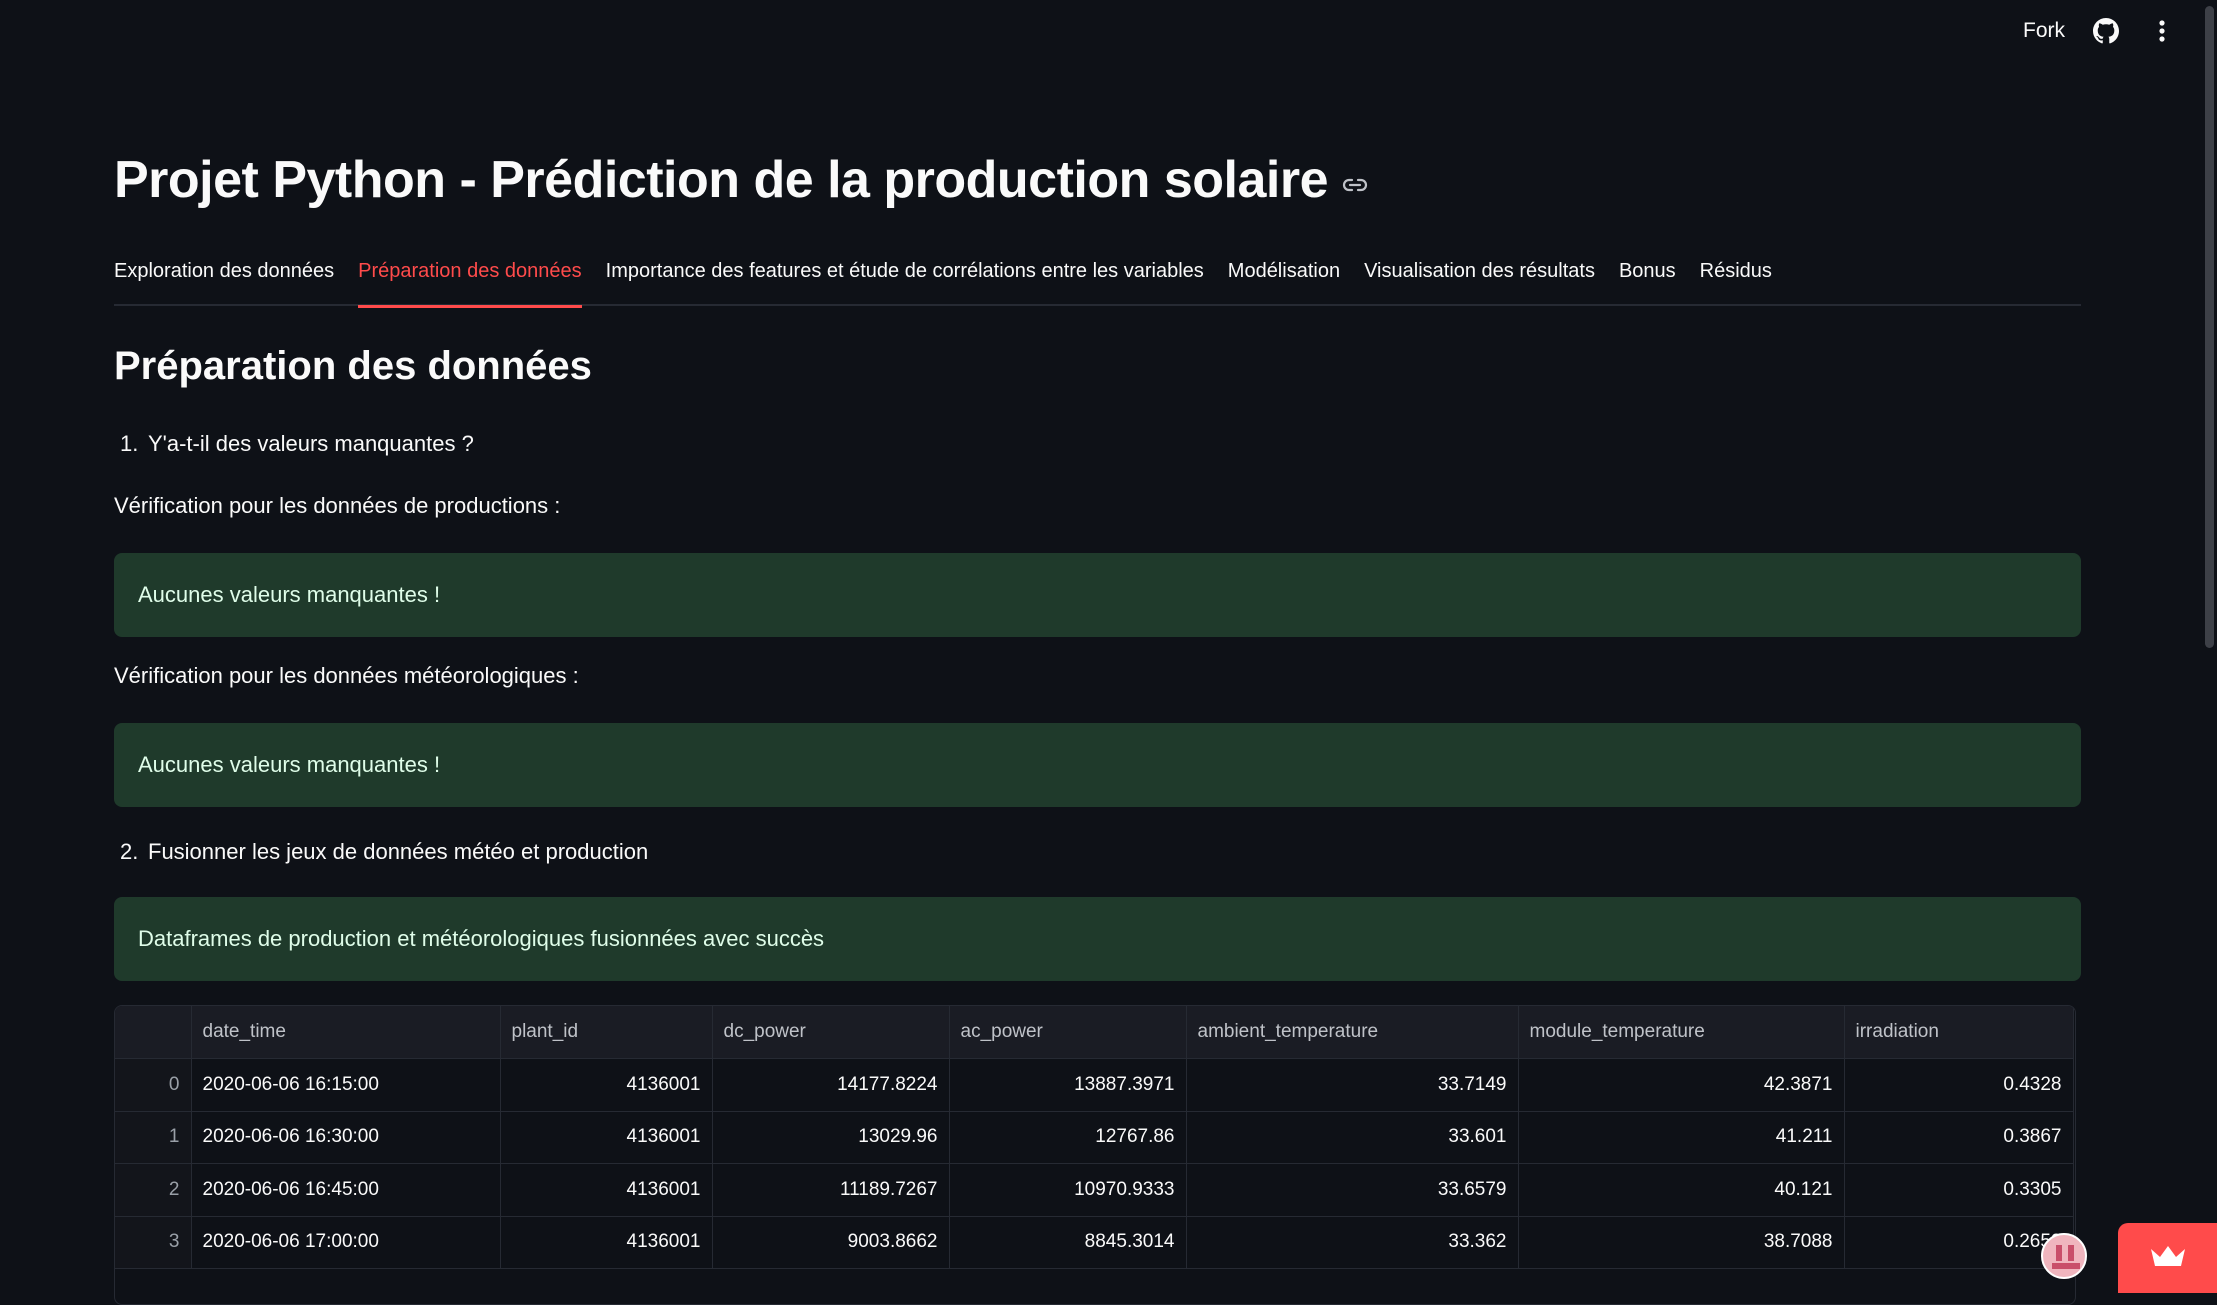 This screenshot has width=2217, height=1305. I want to click on top-toolbar: Fork, so click(2100, 31).